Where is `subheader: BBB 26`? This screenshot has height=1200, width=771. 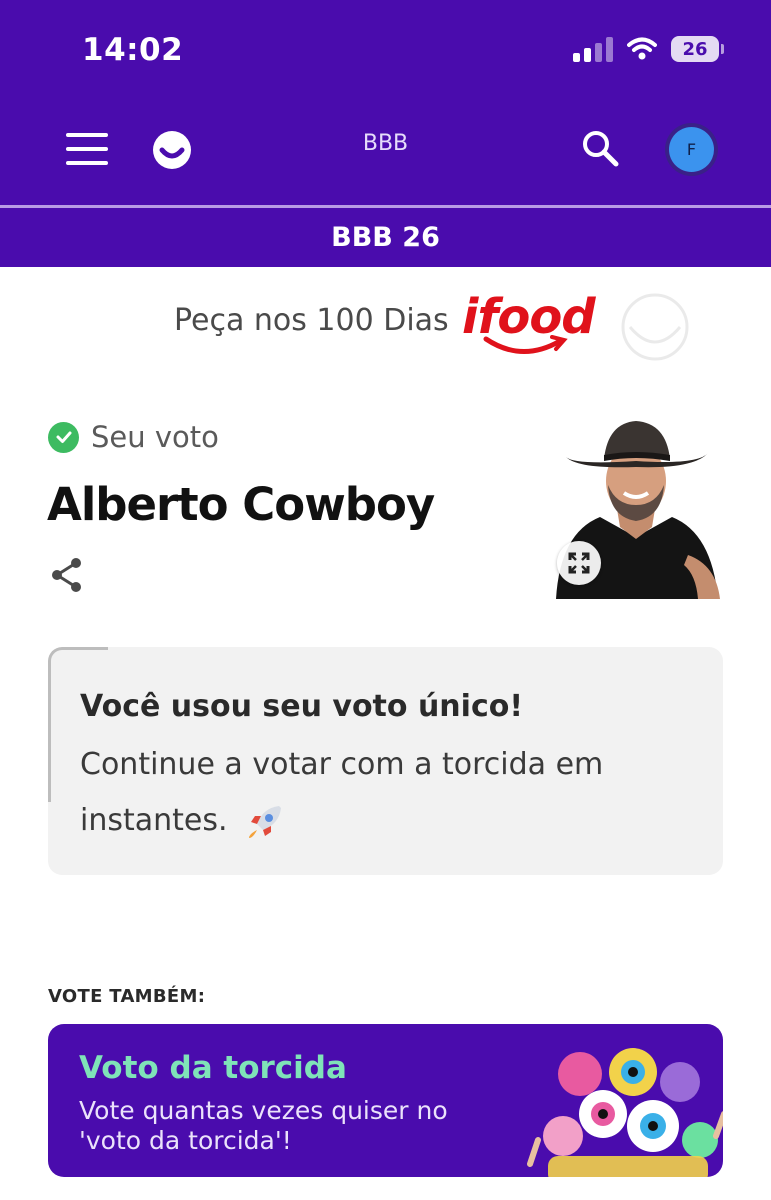
subheader: BBB 26 is located at coordinates (385, 237).